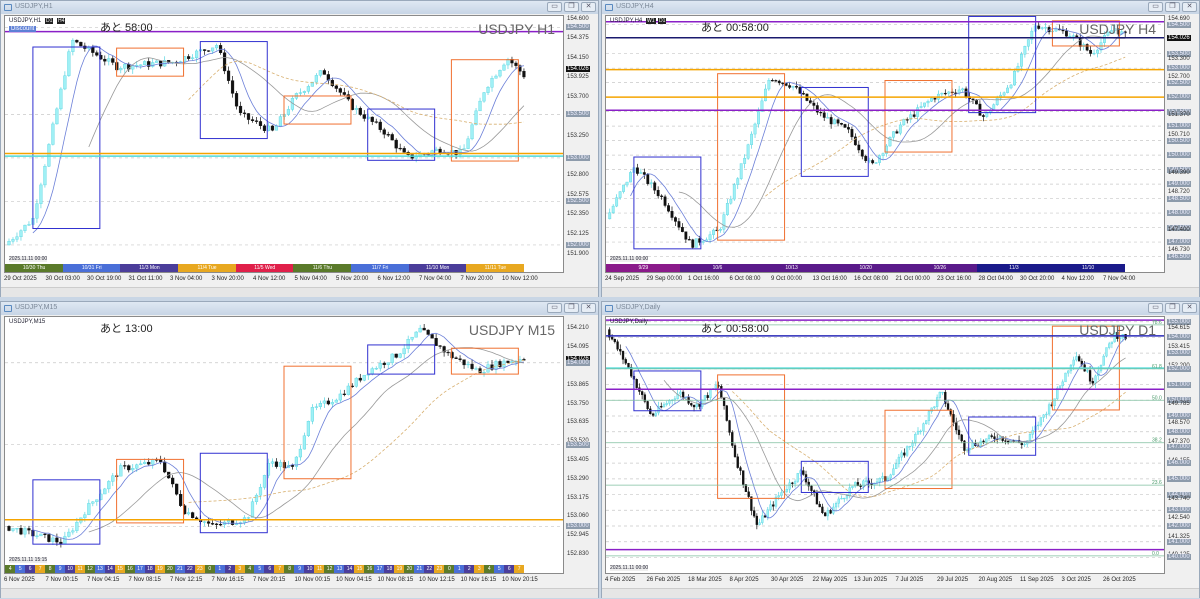 The image size is (1200, 599). I want to click on title-bar: USDJPY,Daily ▭ ❐ ✕, so click(900, 308).